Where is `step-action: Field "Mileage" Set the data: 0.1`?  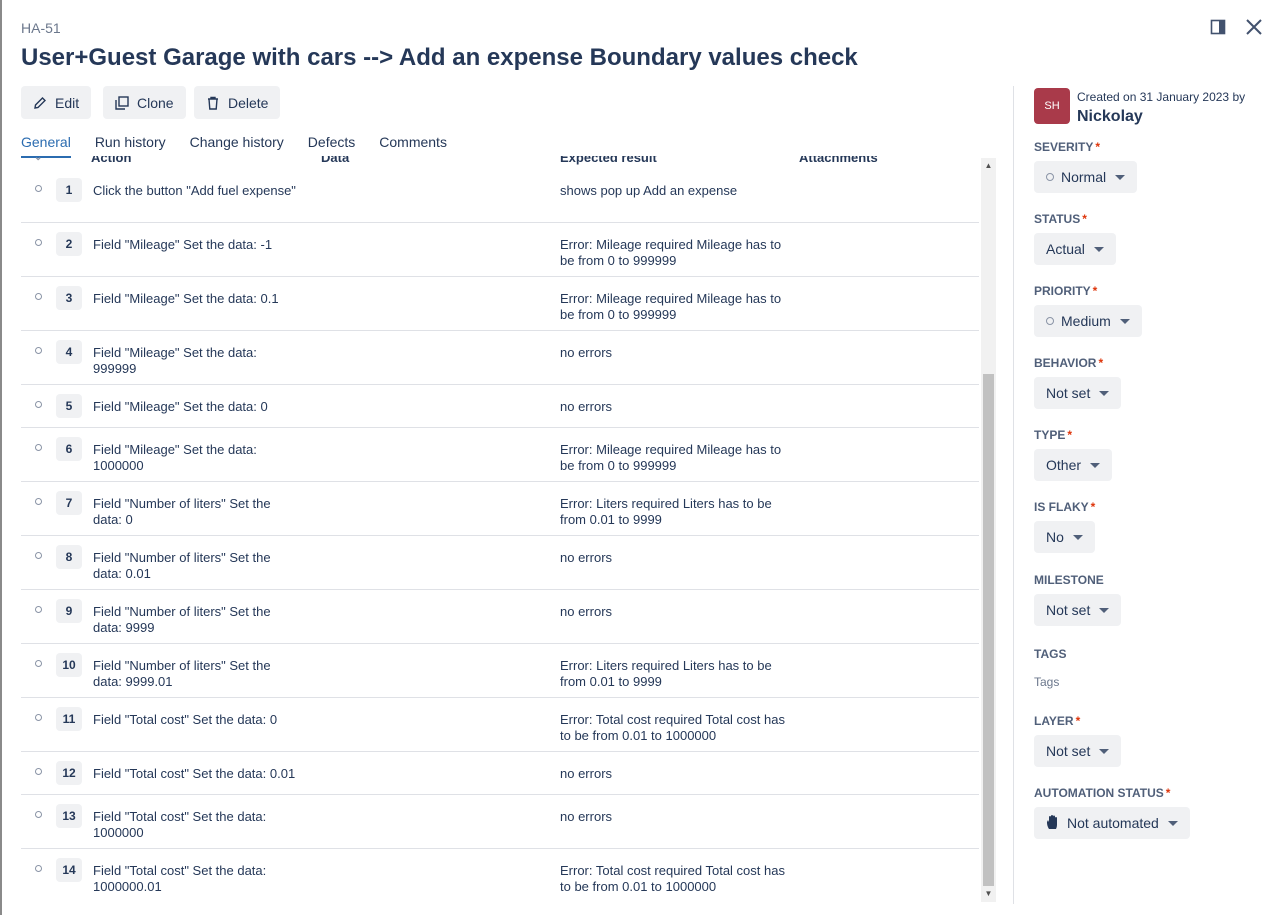
step-action: Field "Mileage" Set the data: 0.1 is located at coordinates (186, 298).